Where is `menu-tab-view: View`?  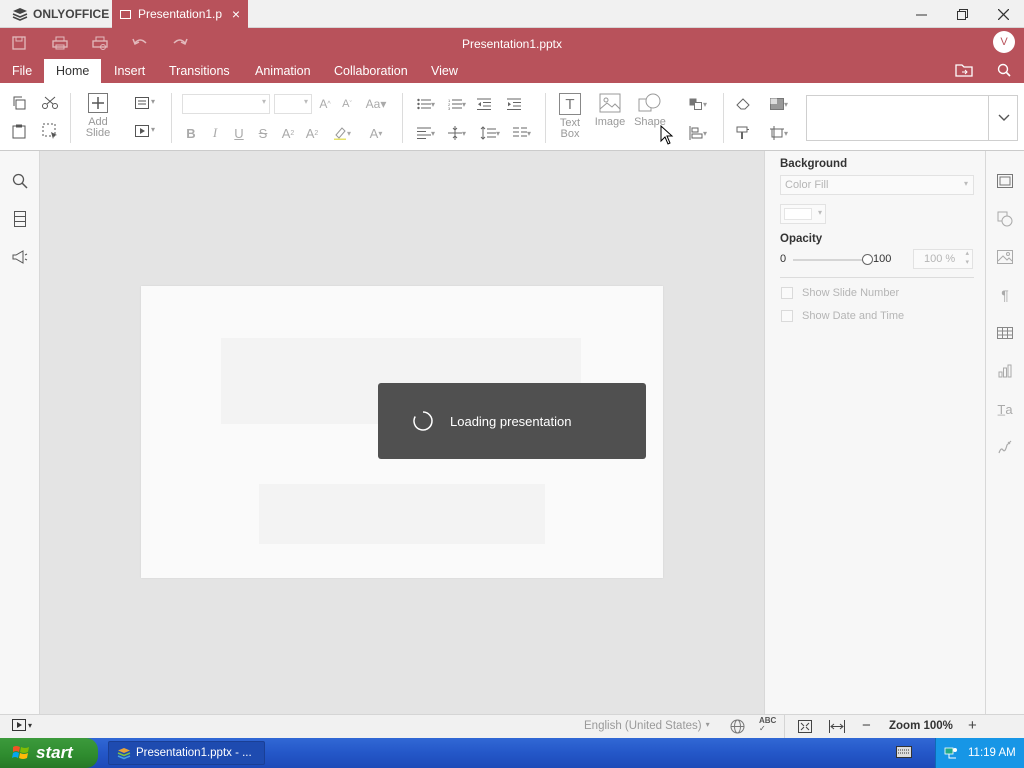 menu-tab-view: View is located at coordinates (444, 71).